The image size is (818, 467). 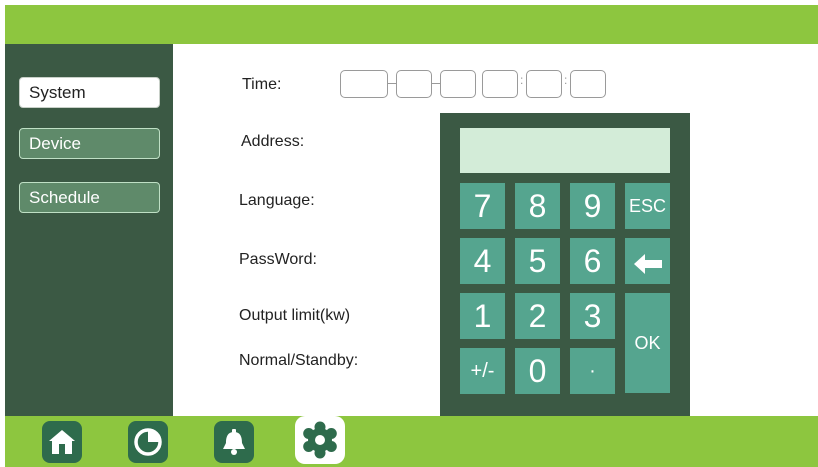 What do you see at coordinates (57, 92) in the screenshot?
I see `sidebar-item-label: System` at bounding box center [57, 92].